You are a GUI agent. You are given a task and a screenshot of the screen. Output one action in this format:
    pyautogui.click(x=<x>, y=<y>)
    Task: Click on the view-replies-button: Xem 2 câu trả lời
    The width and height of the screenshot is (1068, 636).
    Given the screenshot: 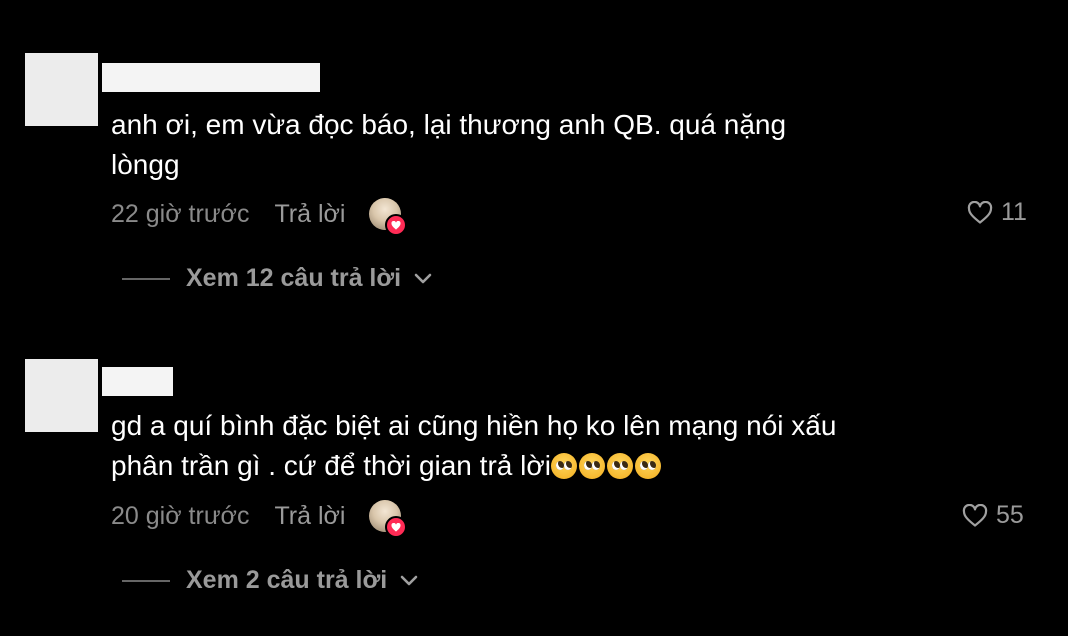 What is the action you would take?
    pyautogui.click(x=270, y=580)
    